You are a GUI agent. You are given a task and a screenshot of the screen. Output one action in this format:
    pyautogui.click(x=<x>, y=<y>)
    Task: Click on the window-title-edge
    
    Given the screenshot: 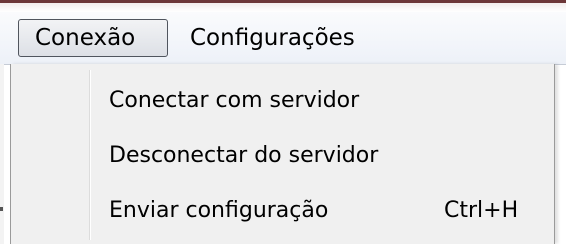 What is the action you would take?
    pyautogui.click(x=283, y=6)
    